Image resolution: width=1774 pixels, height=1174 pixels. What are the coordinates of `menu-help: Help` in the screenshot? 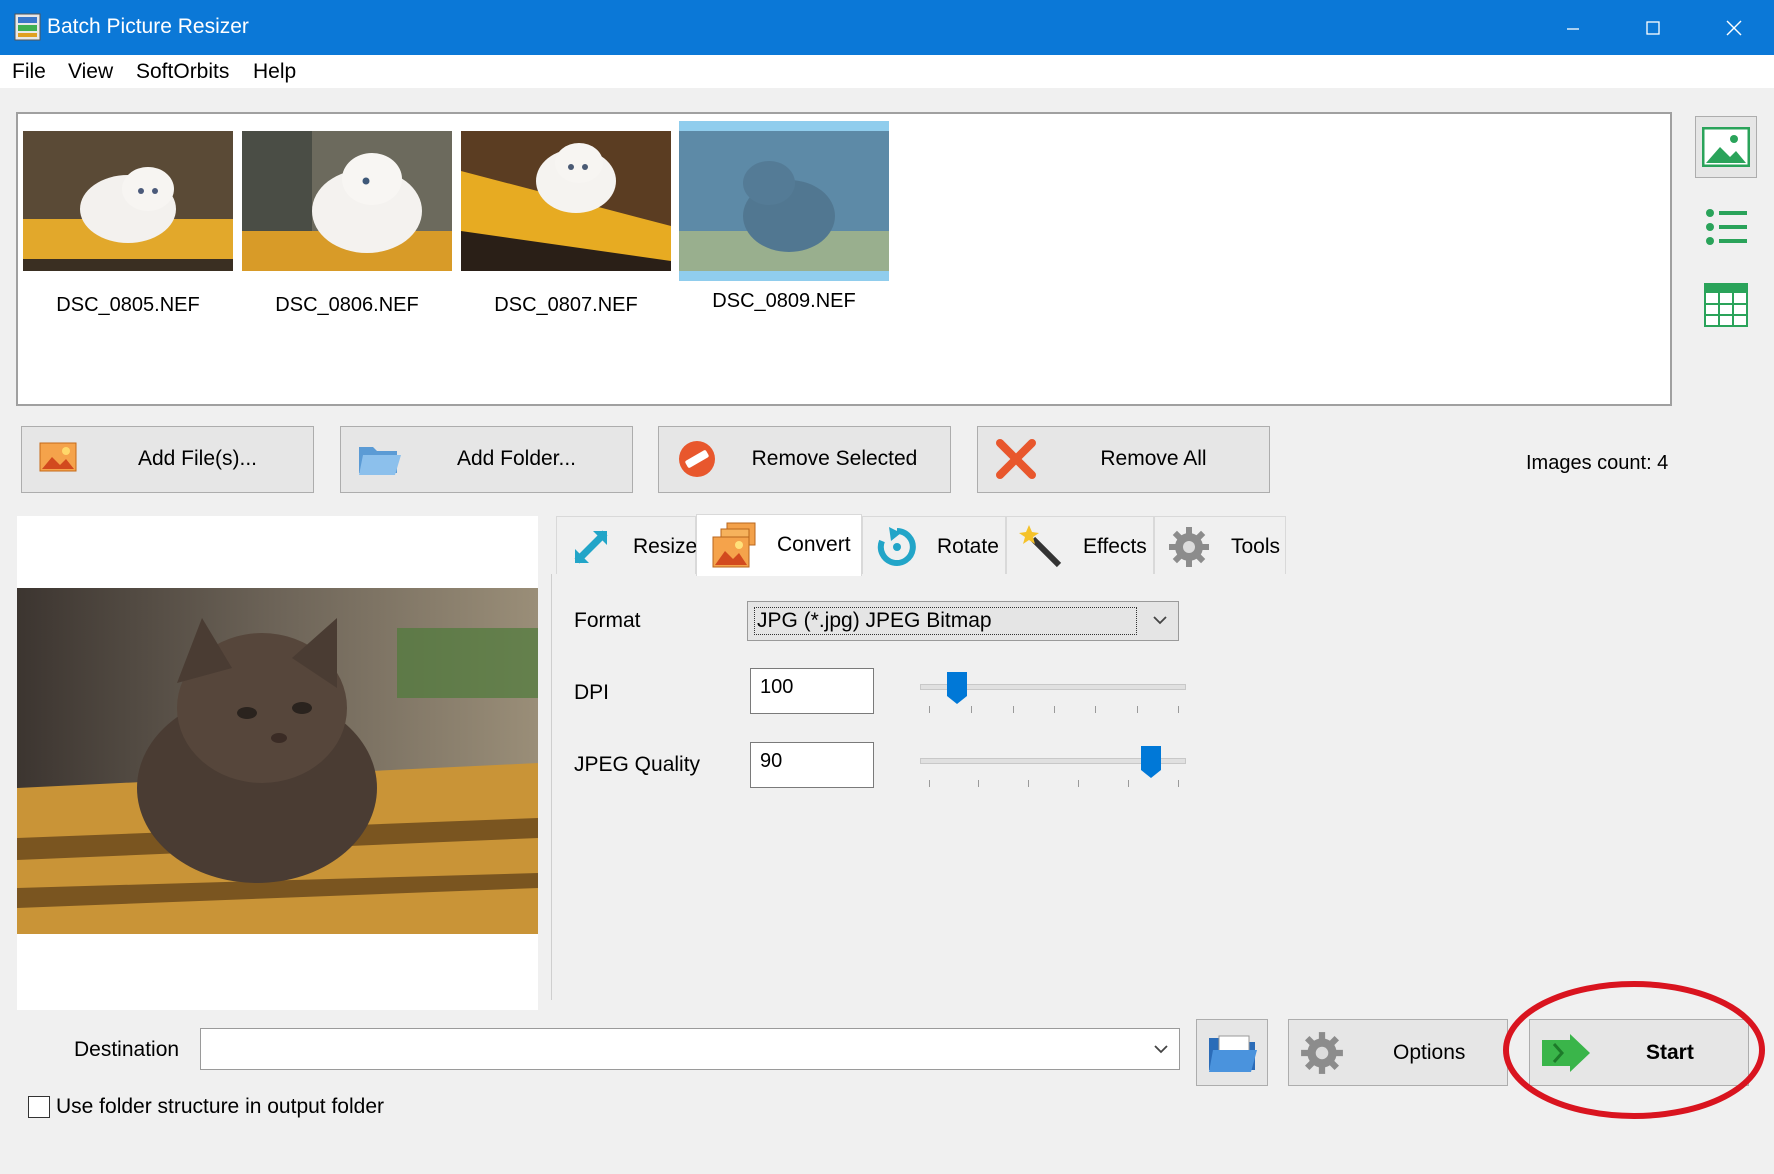 It's located at (274, 72).